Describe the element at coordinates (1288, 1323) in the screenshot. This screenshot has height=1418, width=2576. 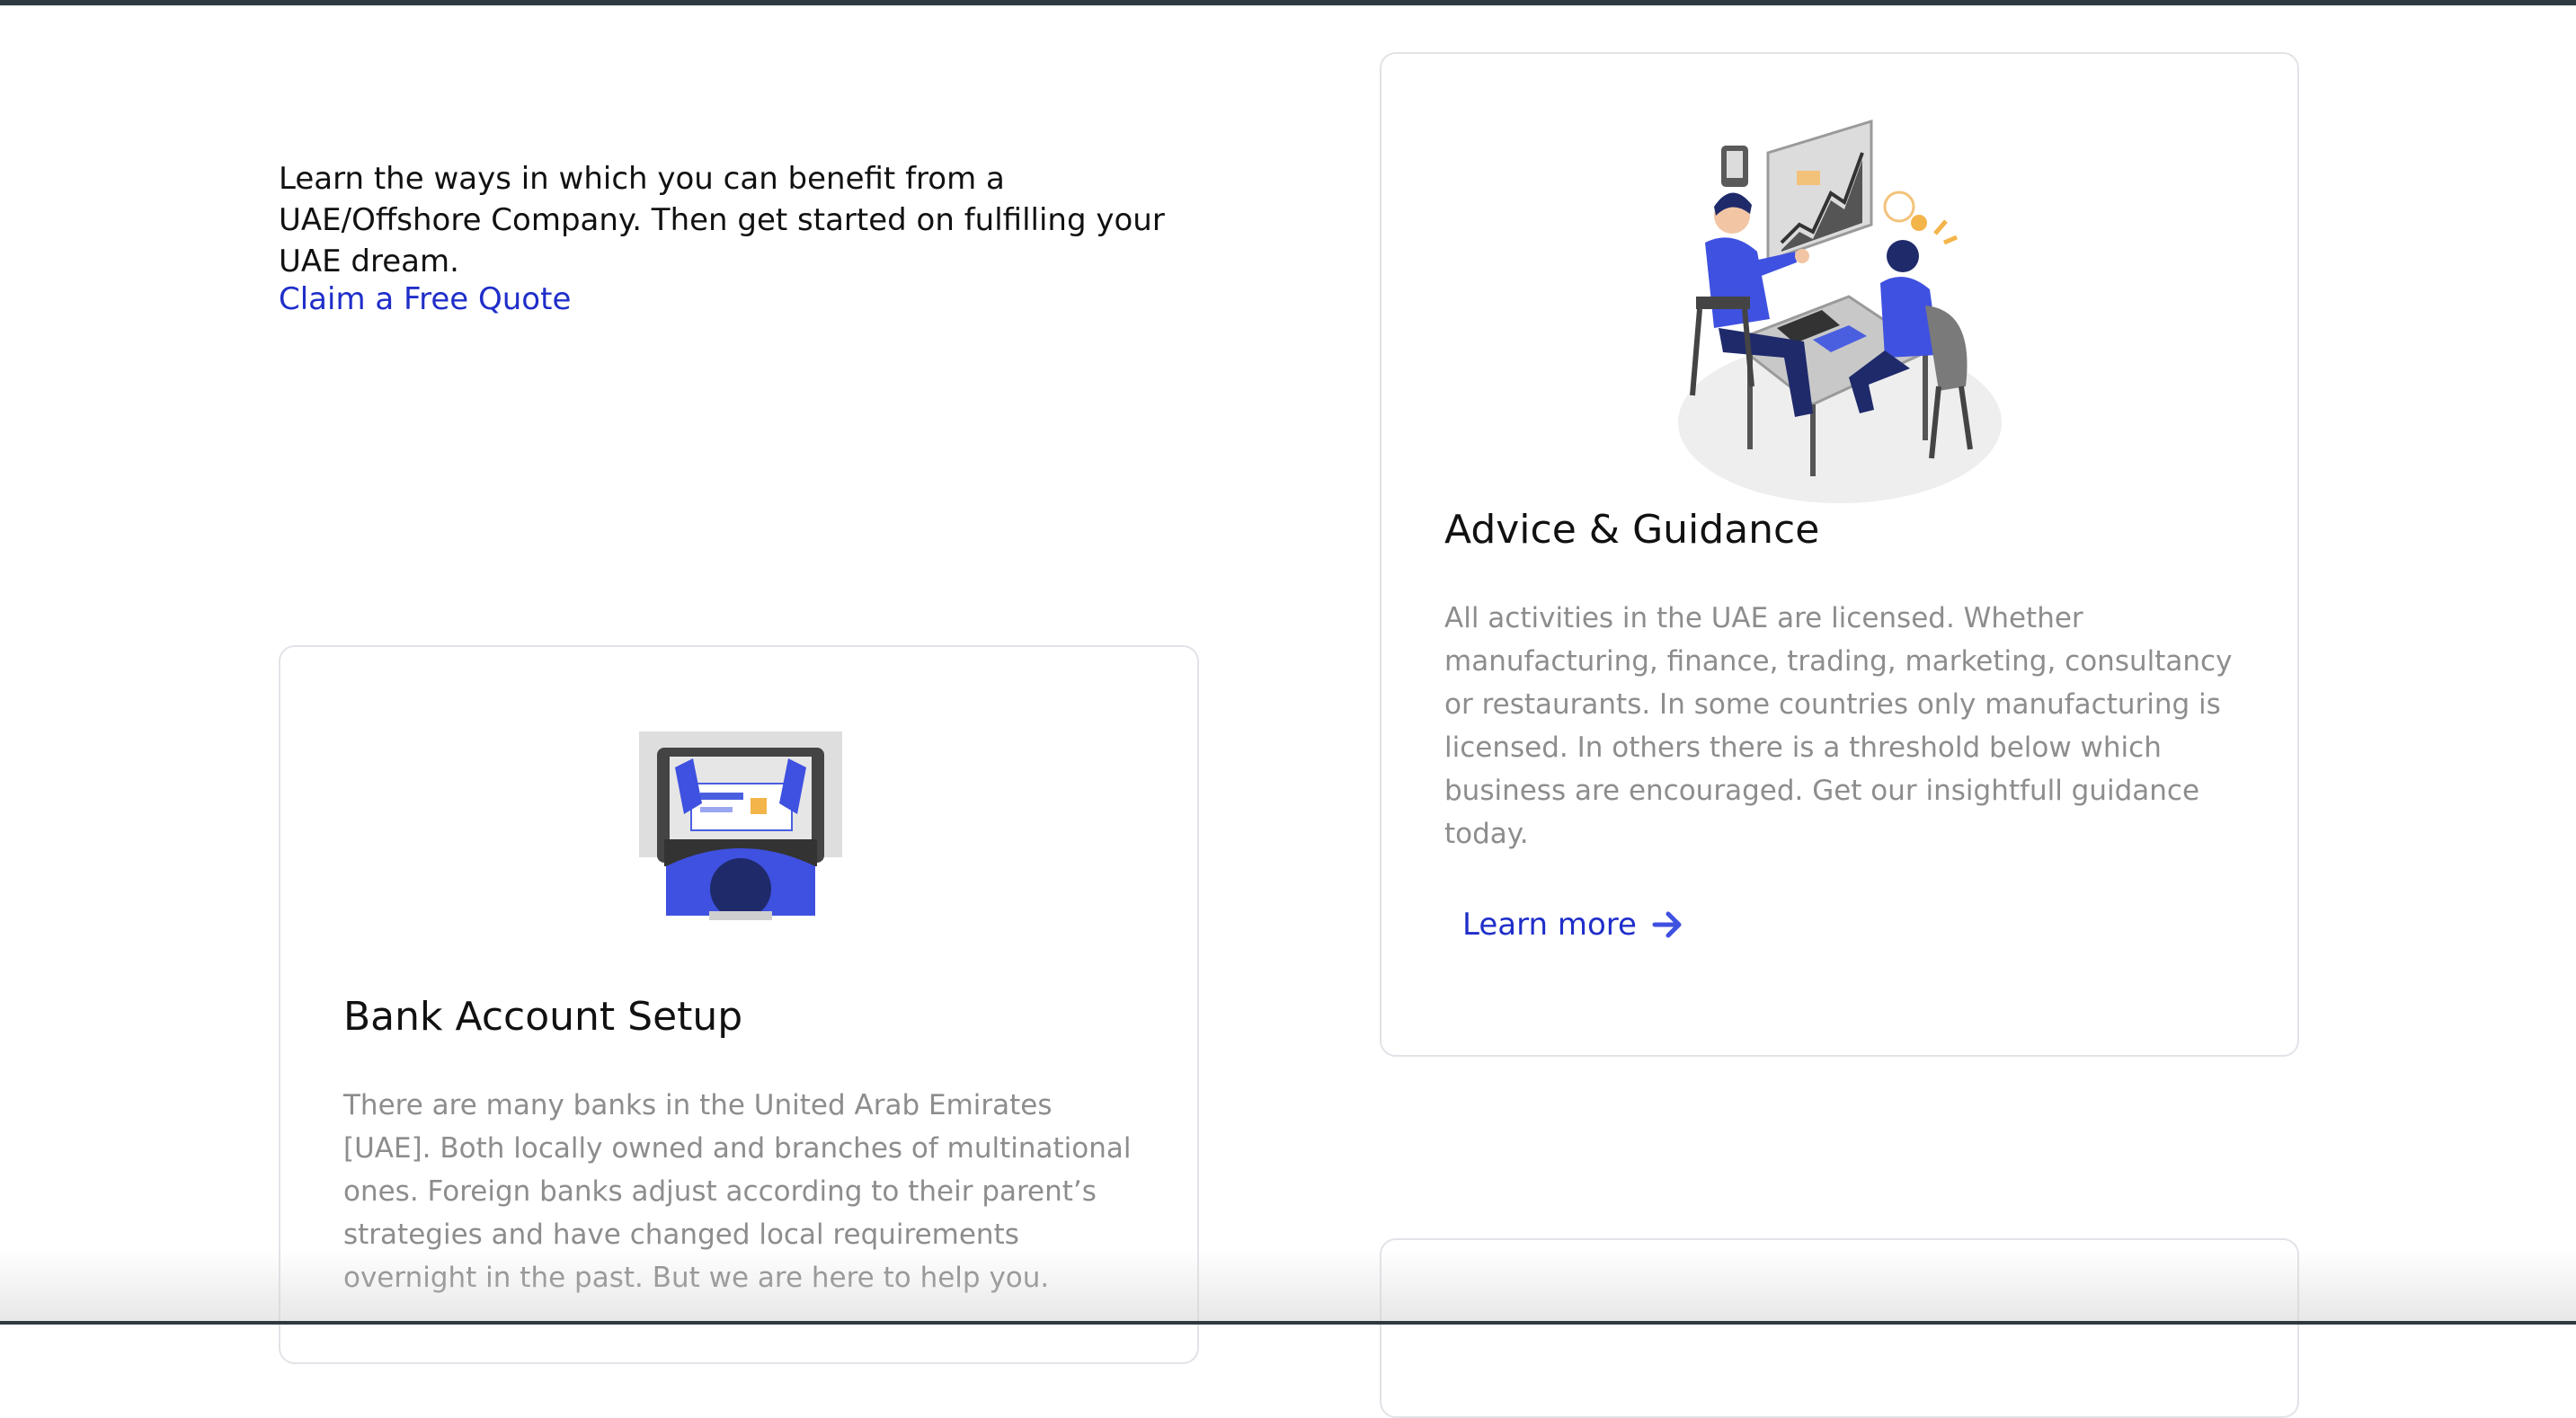
I see `bottom-border` at that location.